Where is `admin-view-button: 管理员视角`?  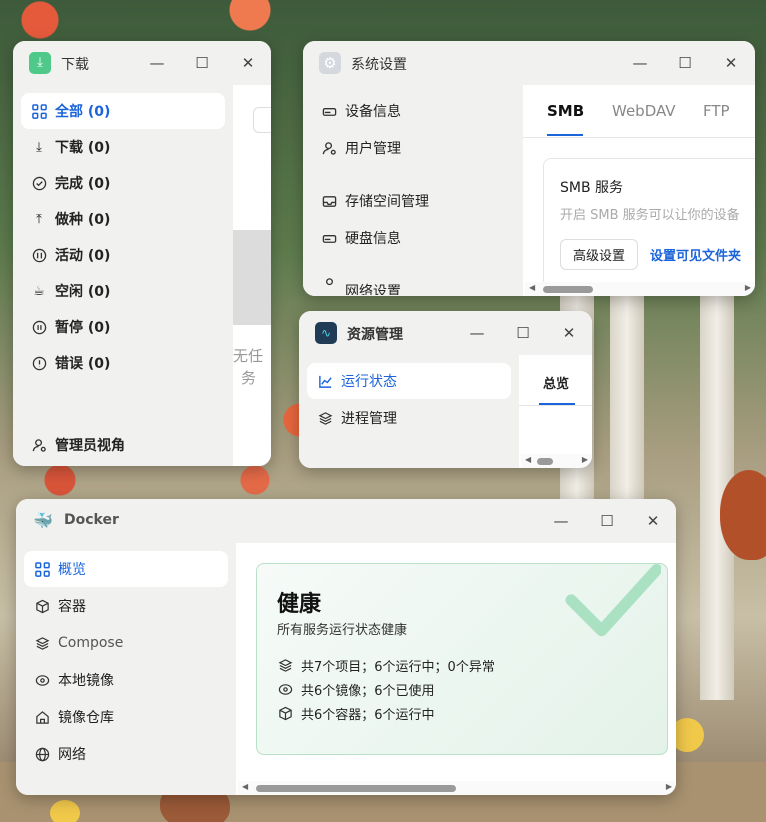 admin-view-button: 管理员视角 is located at coordinates (123, 445).